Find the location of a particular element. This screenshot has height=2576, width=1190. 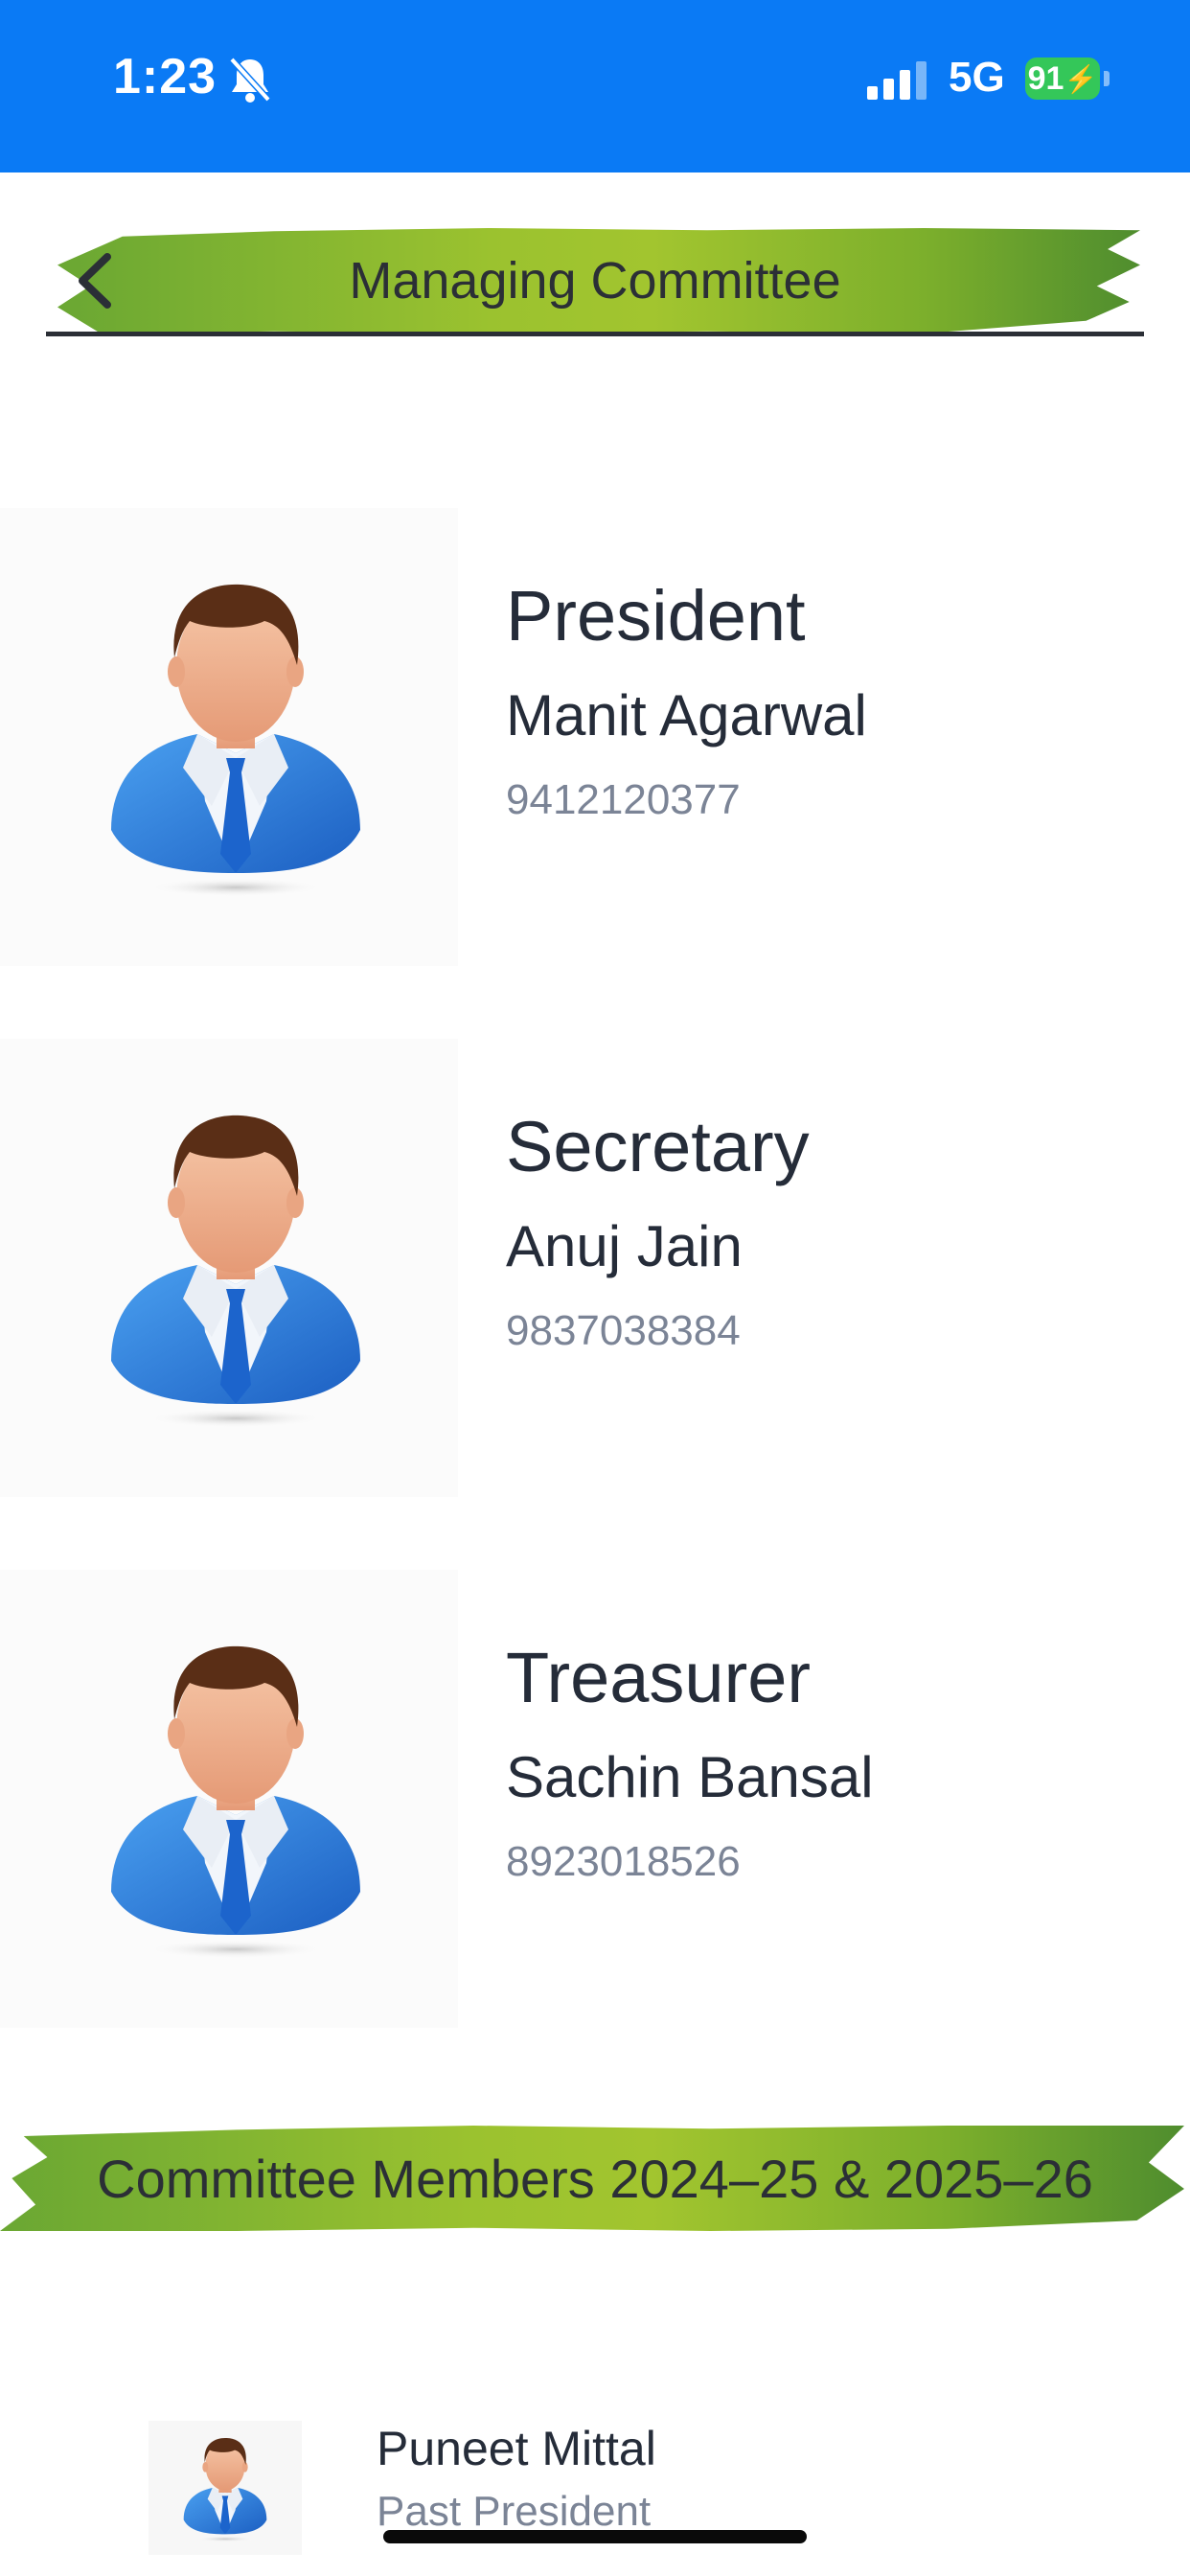

member-role: Past President is located at coordinates (514, 2511).